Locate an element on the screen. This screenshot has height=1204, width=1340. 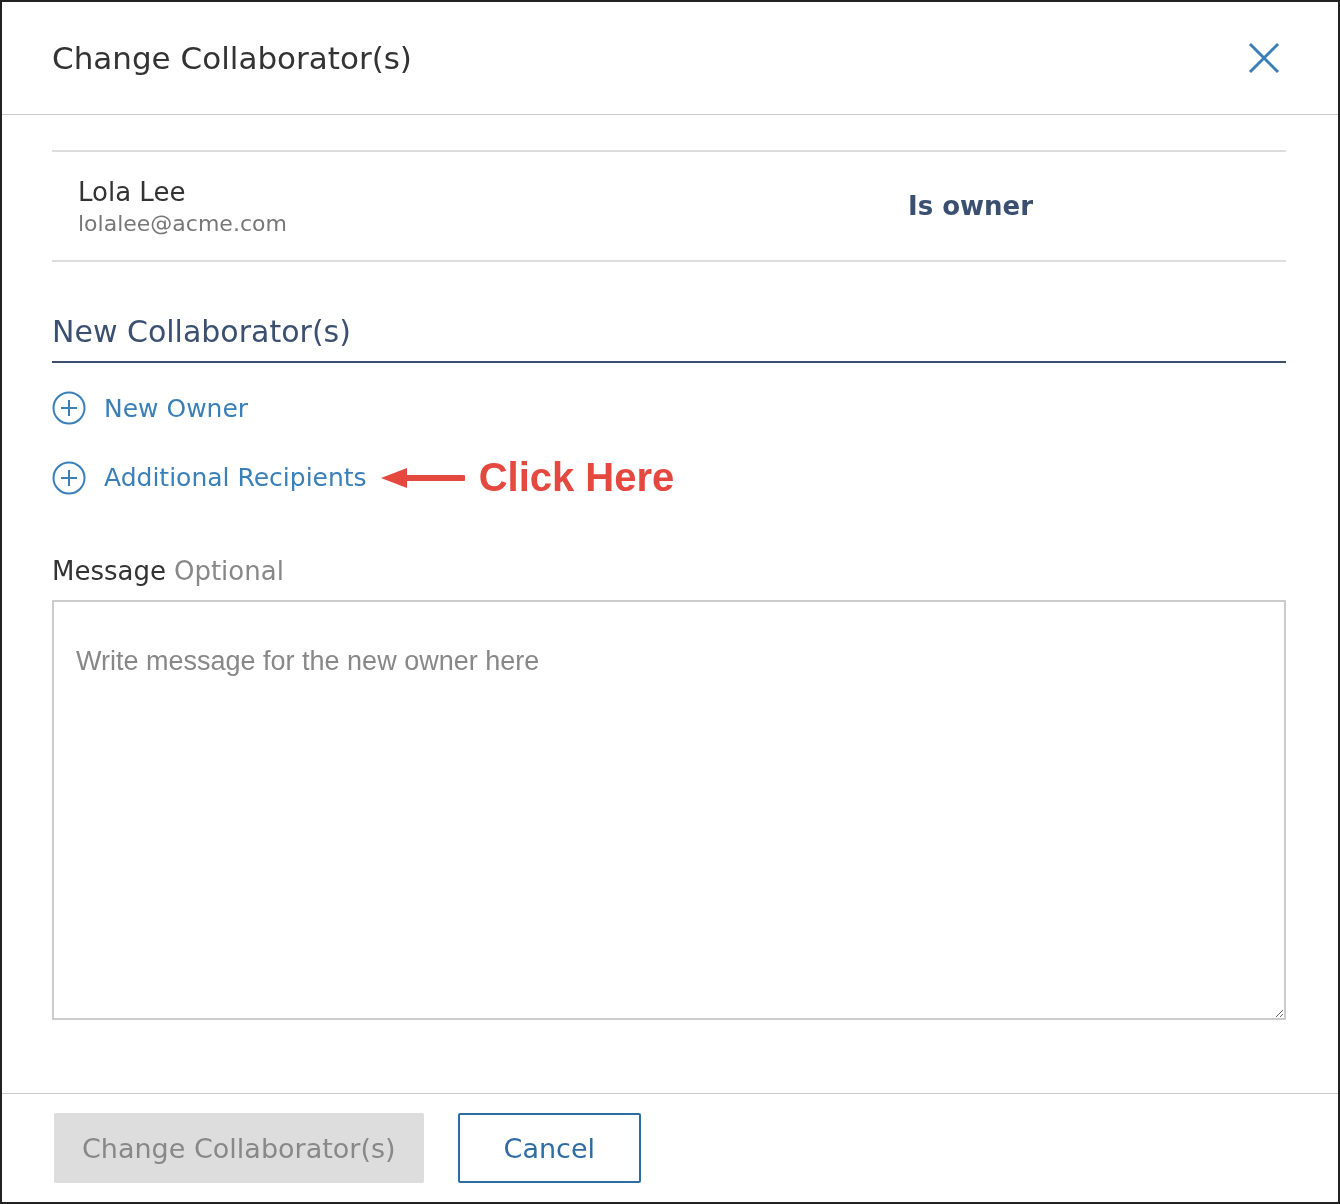
owner-email: lolalee@acme.com is located at coordinates (183, 223).